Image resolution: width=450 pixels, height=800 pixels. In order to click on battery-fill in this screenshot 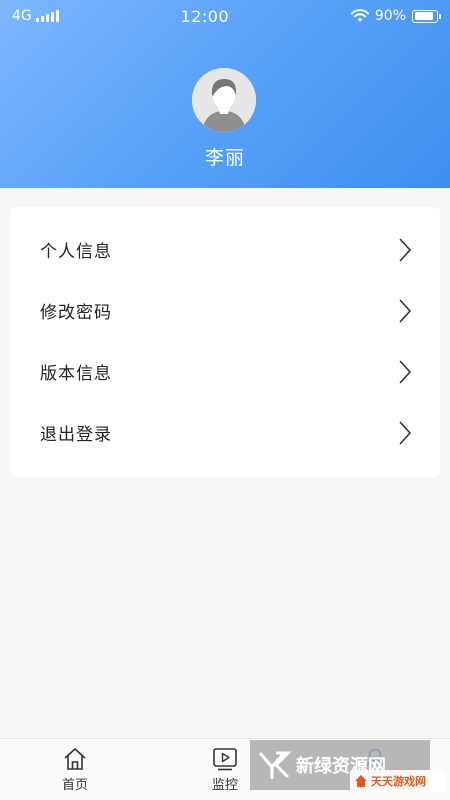, I will do `click(424, 16)`.